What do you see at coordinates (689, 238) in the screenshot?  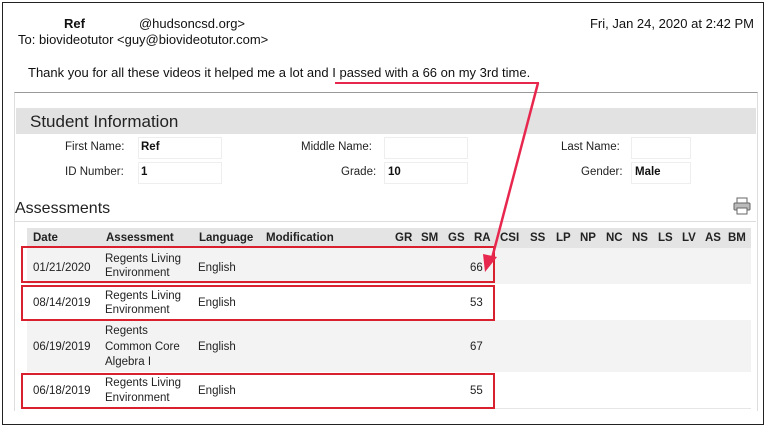 I see `col-lv: LV` at bounding box center [689, 238].